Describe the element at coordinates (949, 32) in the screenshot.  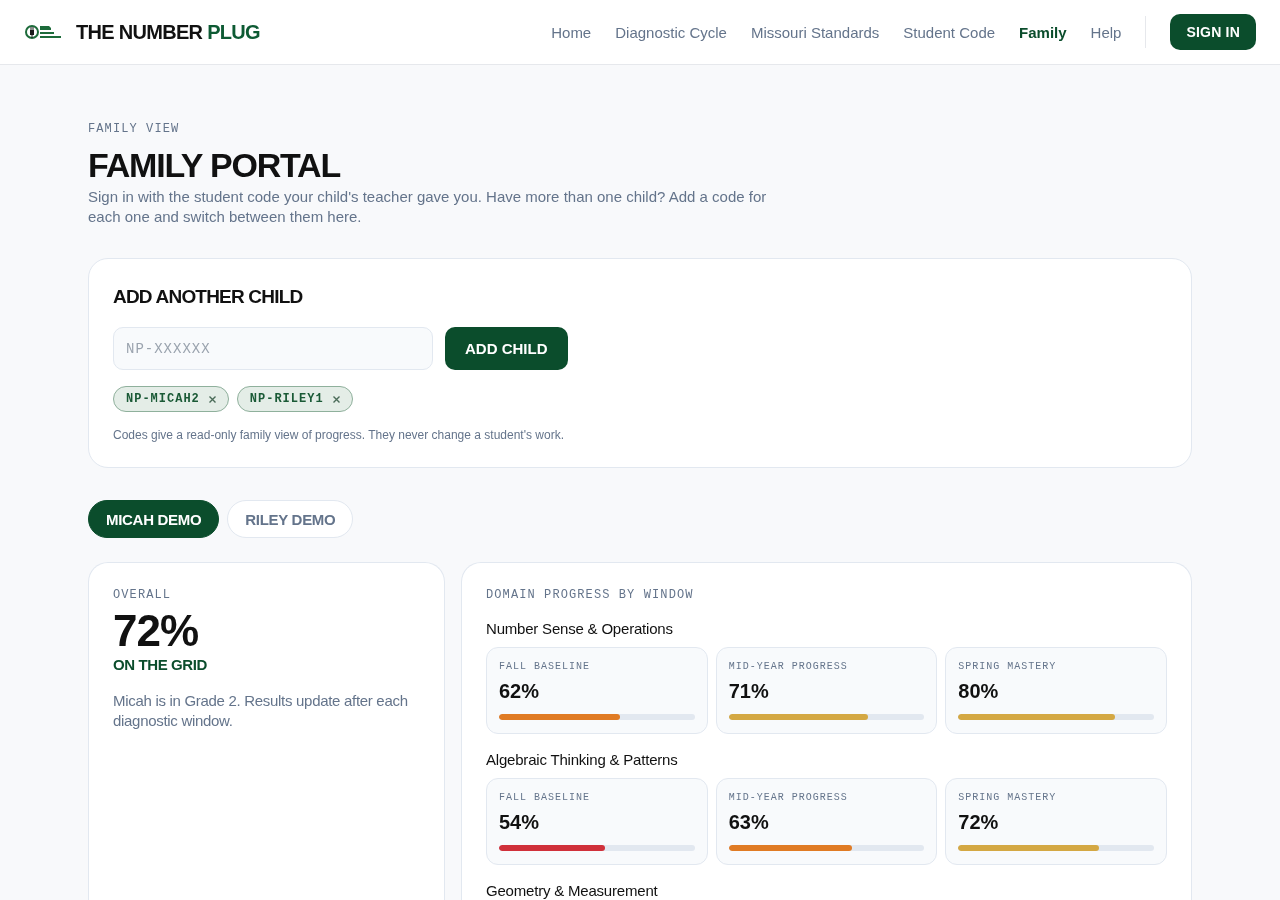
I see `nav-link: Student Code` at that location.